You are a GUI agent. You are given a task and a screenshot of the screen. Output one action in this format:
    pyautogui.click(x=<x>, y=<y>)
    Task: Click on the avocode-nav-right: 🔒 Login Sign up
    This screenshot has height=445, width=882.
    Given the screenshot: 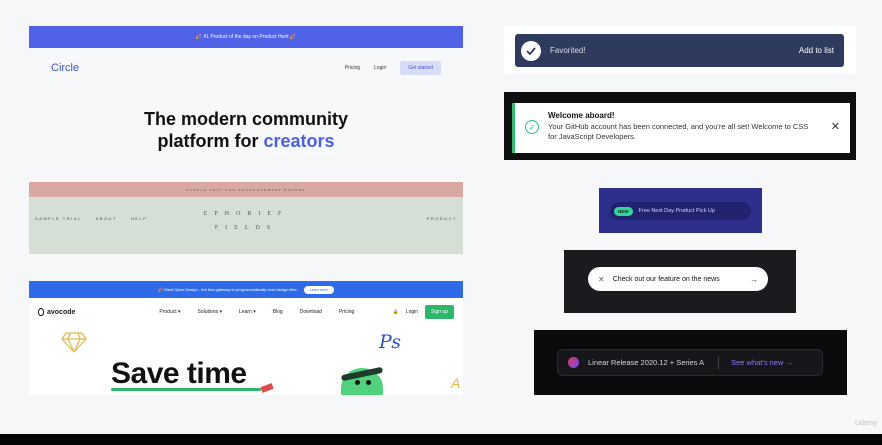 What is the action you would take?
    pyautogui.click(x=423, y=312)
    